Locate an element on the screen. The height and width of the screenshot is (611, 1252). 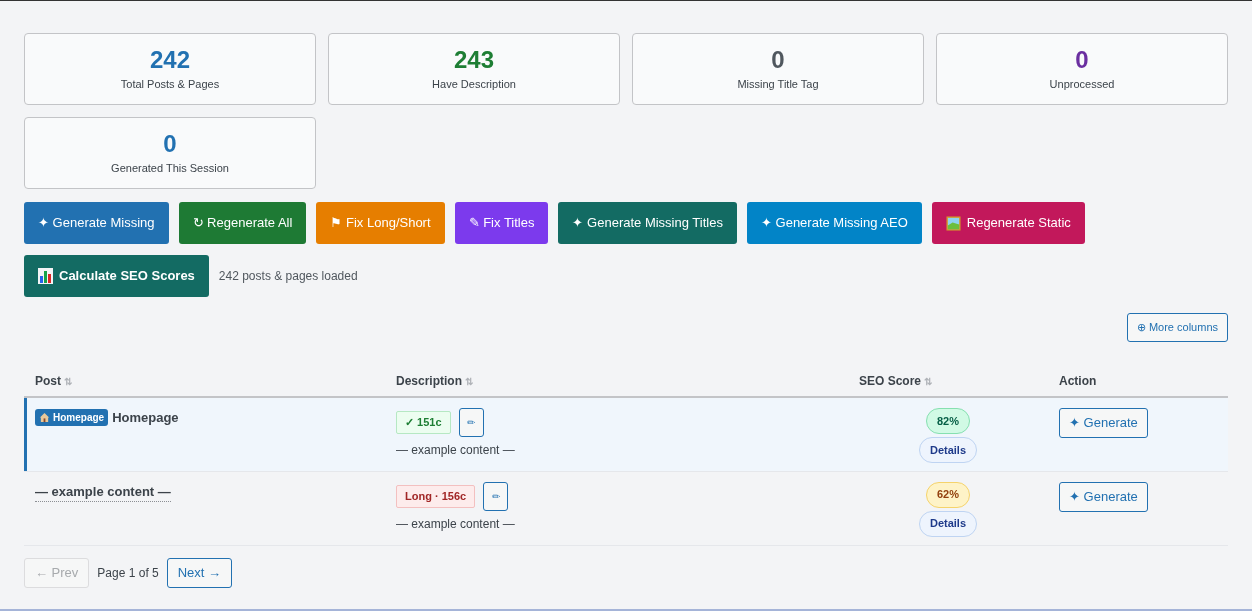
house-icon is located at coordinates (44, 418).